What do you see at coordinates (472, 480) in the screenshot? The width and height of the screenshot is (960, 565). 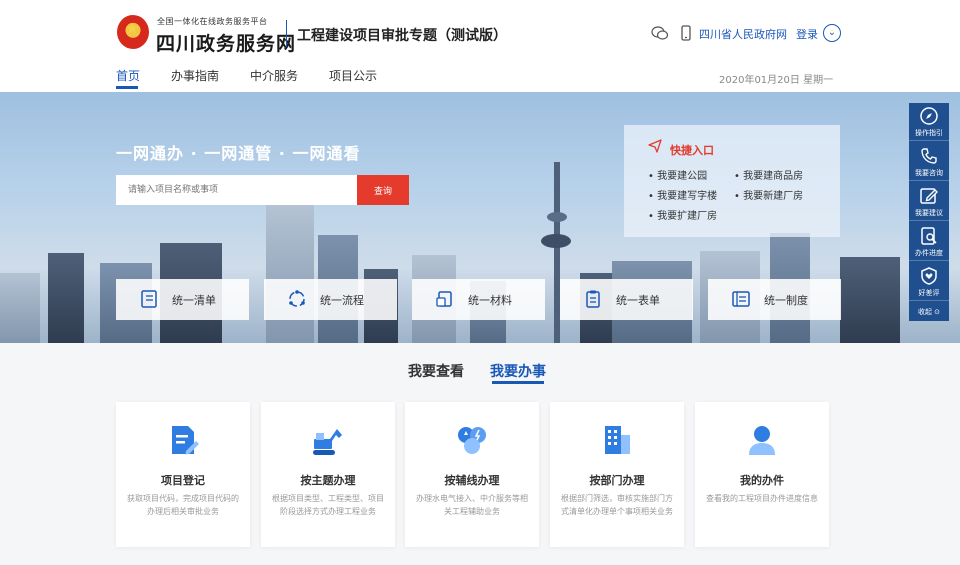 I see `card-title: 按辅线办理` at bounding box center [472, 480].